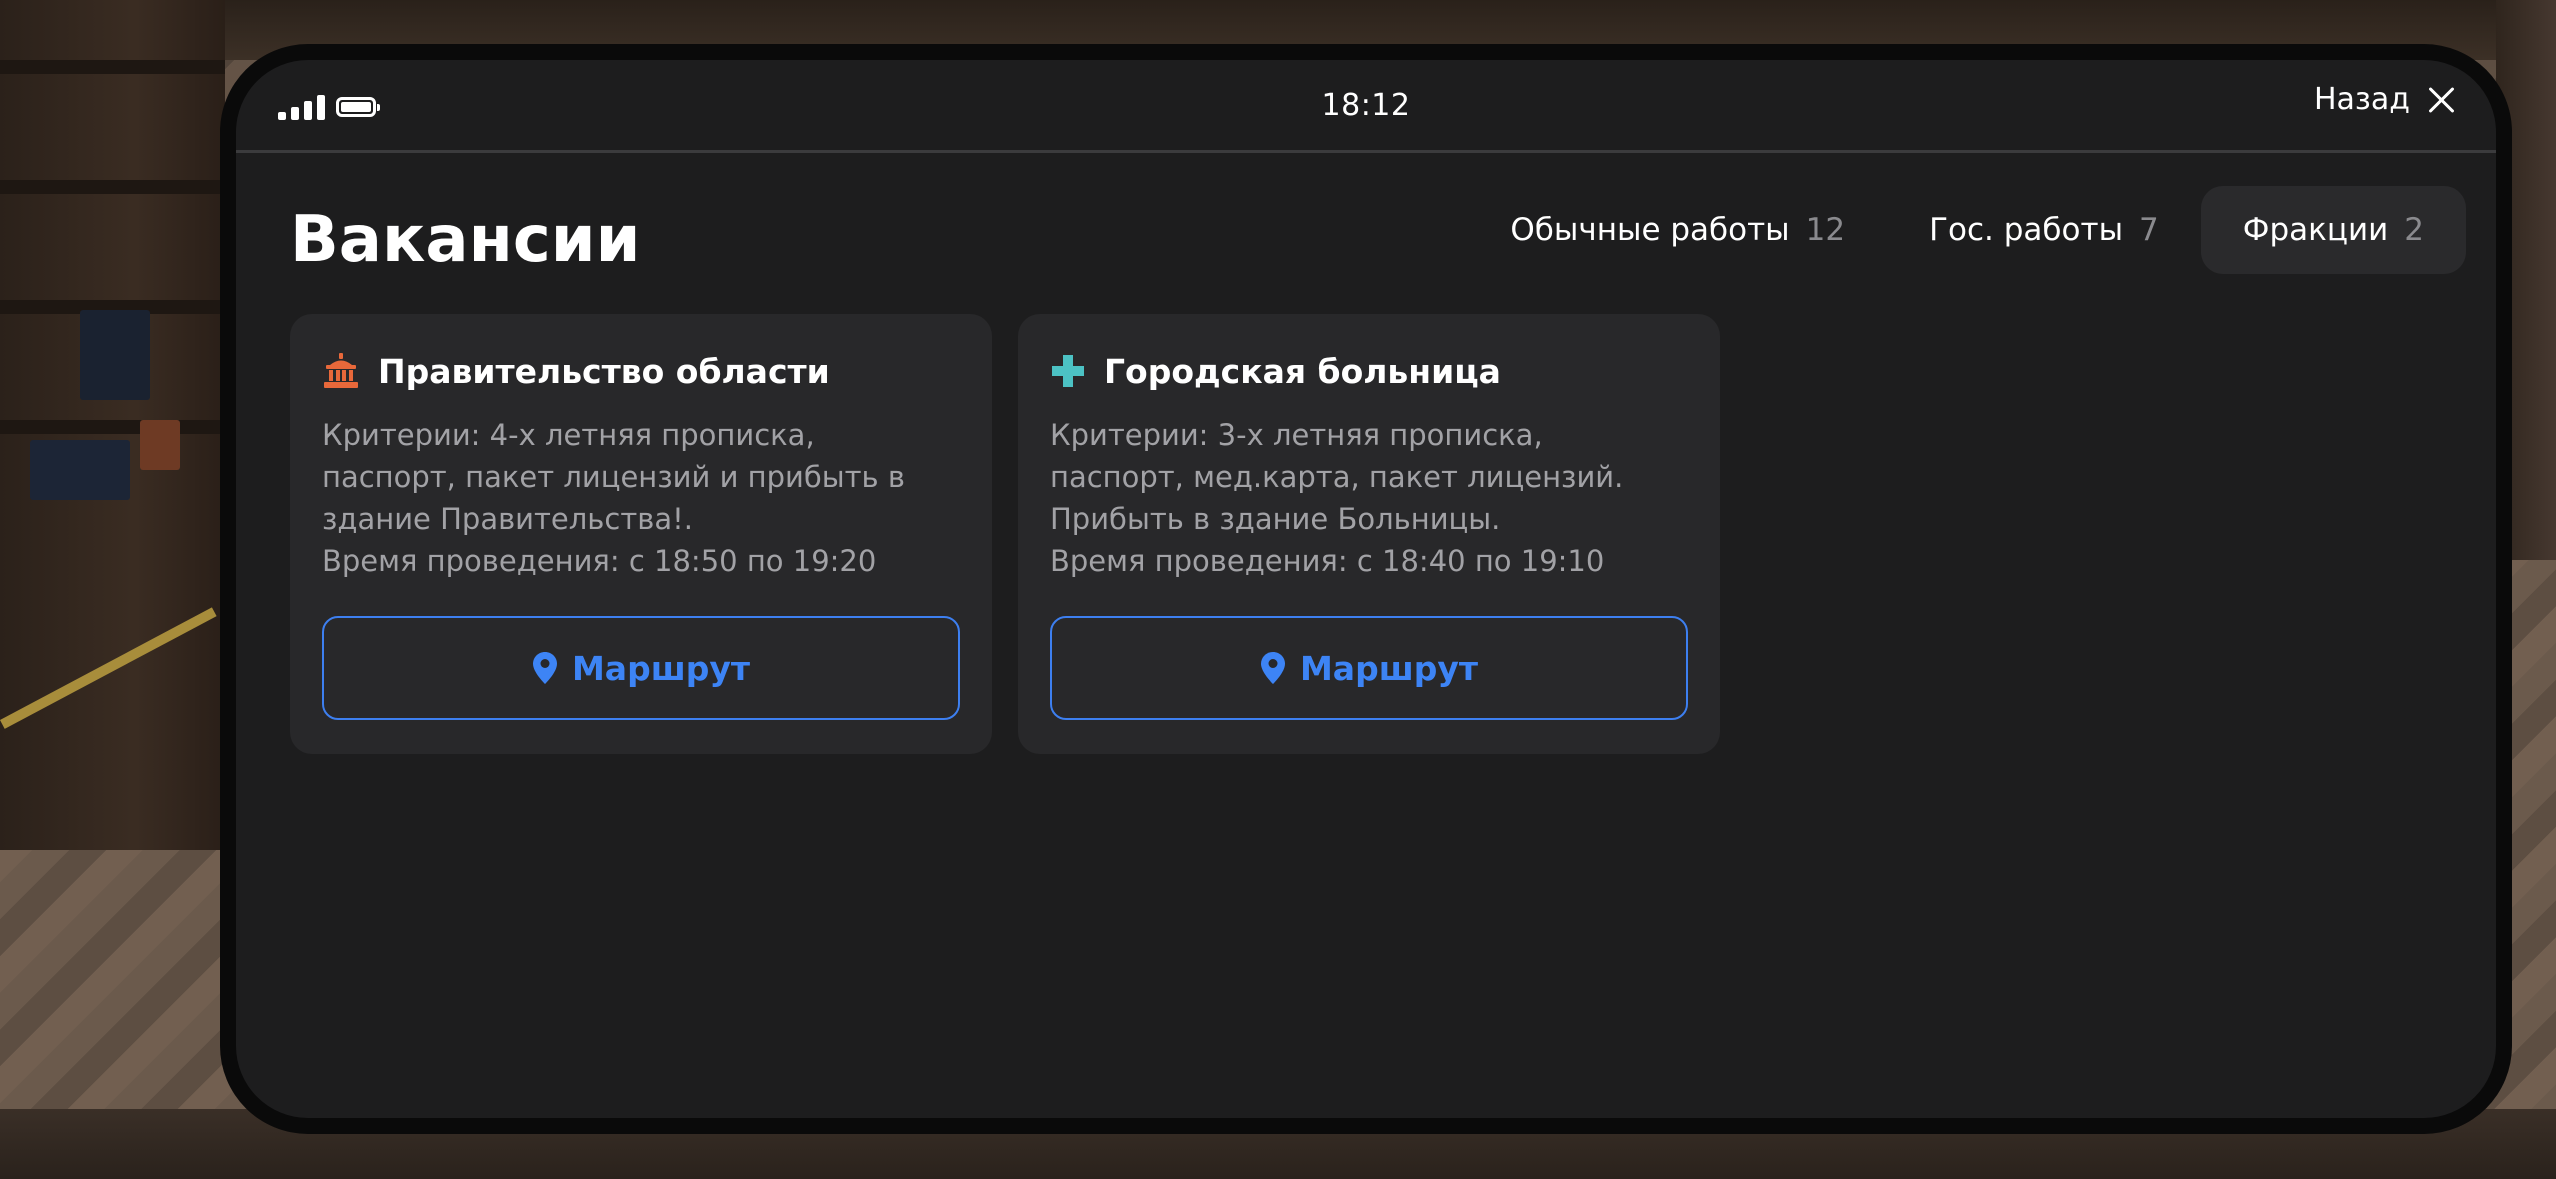 The height and width of the screenshot is (1179, 2556). Describe the element at coordinates (1825, 230) in the screenshot. I see `tab-count: 12` at that location.